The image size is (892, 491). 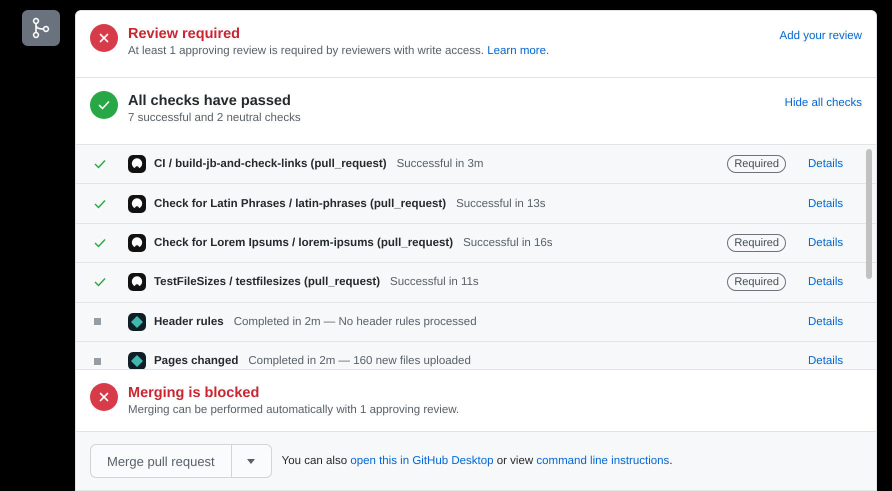 What do you see at coordinates (508, 242) in the screenshot?
I see `check-result: Successful in 16s` at bounding box center [508, 242].